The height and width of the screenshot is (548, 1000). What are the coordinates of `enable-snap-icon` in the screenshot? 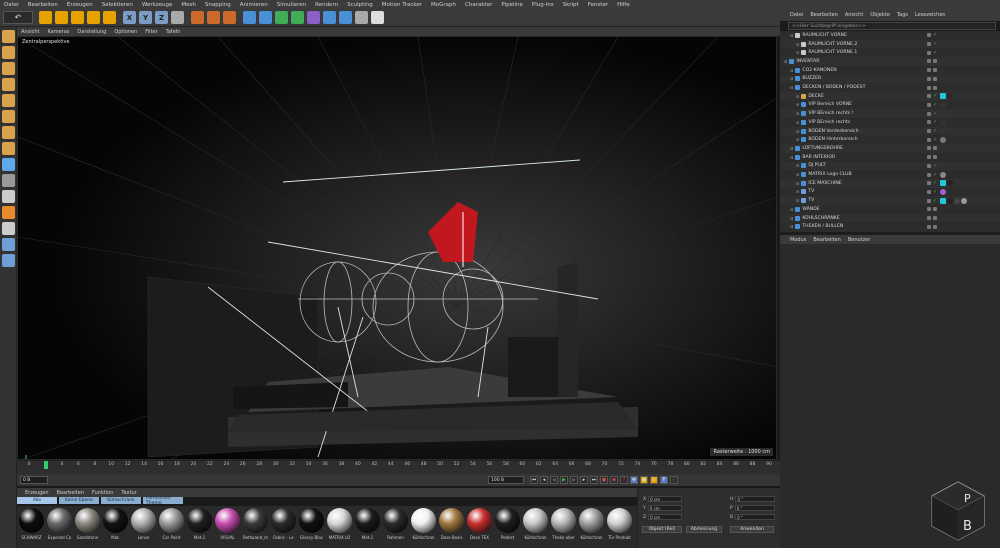 It's located at (8, 196).